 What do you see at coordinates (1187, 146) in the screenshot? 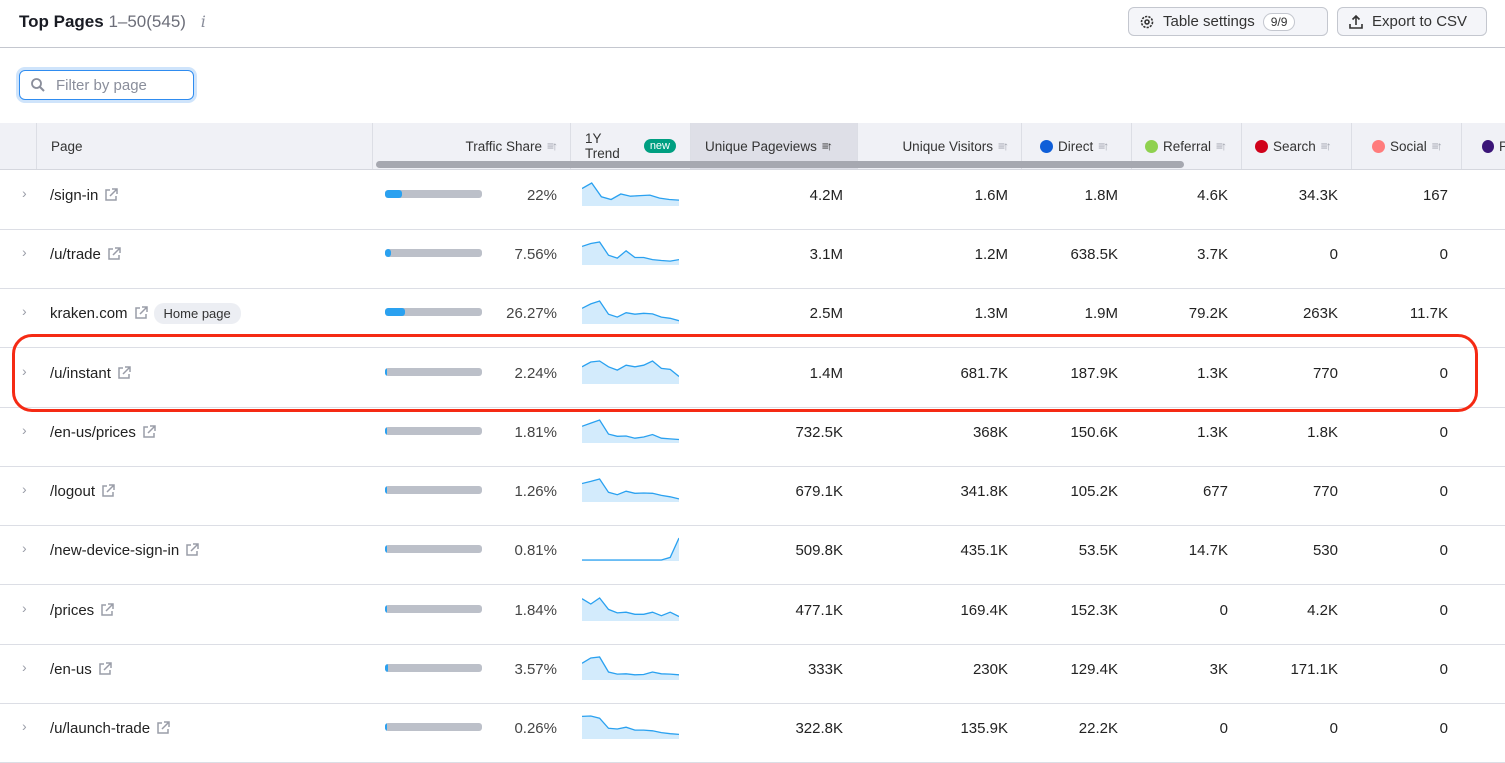
I see `referral-label: Referral` at bounding box center [1187, 146].